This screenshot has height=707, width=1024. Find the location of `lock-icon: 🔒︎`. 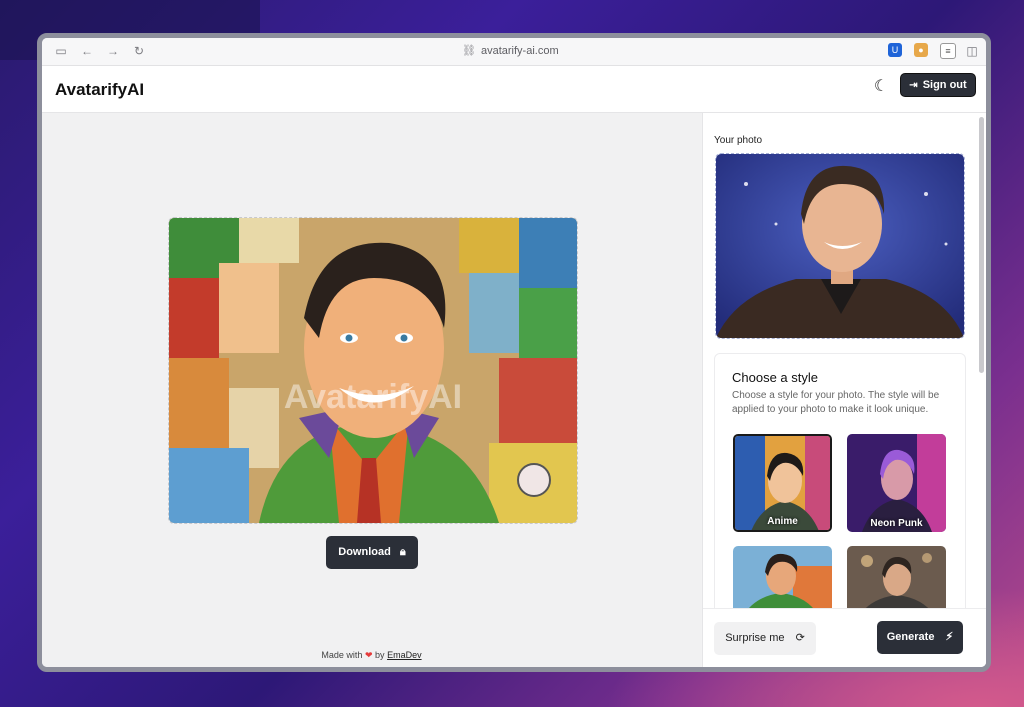

lock-icon: 🔒︎ is located at coordinates (402, 552).